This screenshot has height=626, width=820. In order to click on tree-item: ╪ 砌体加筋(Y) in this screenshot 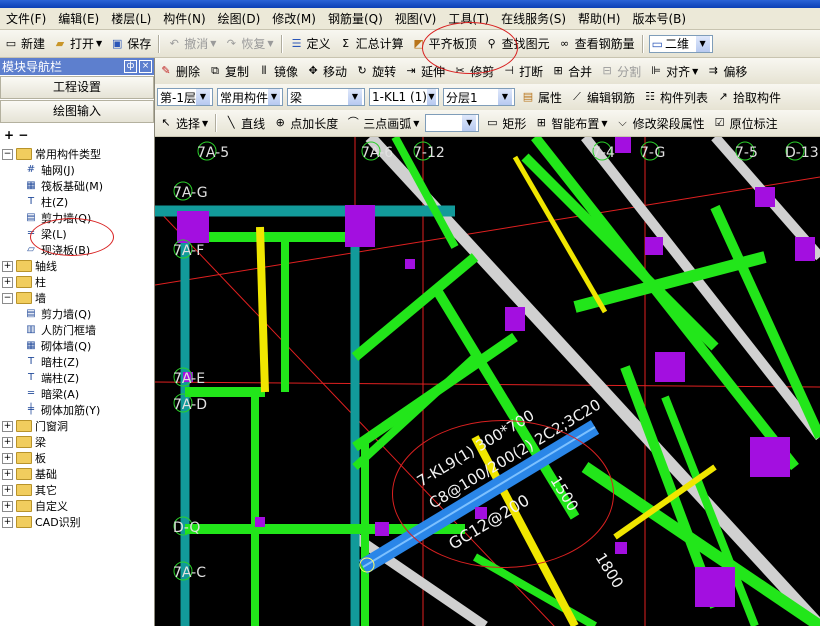, I will do `click(62, 410)`.